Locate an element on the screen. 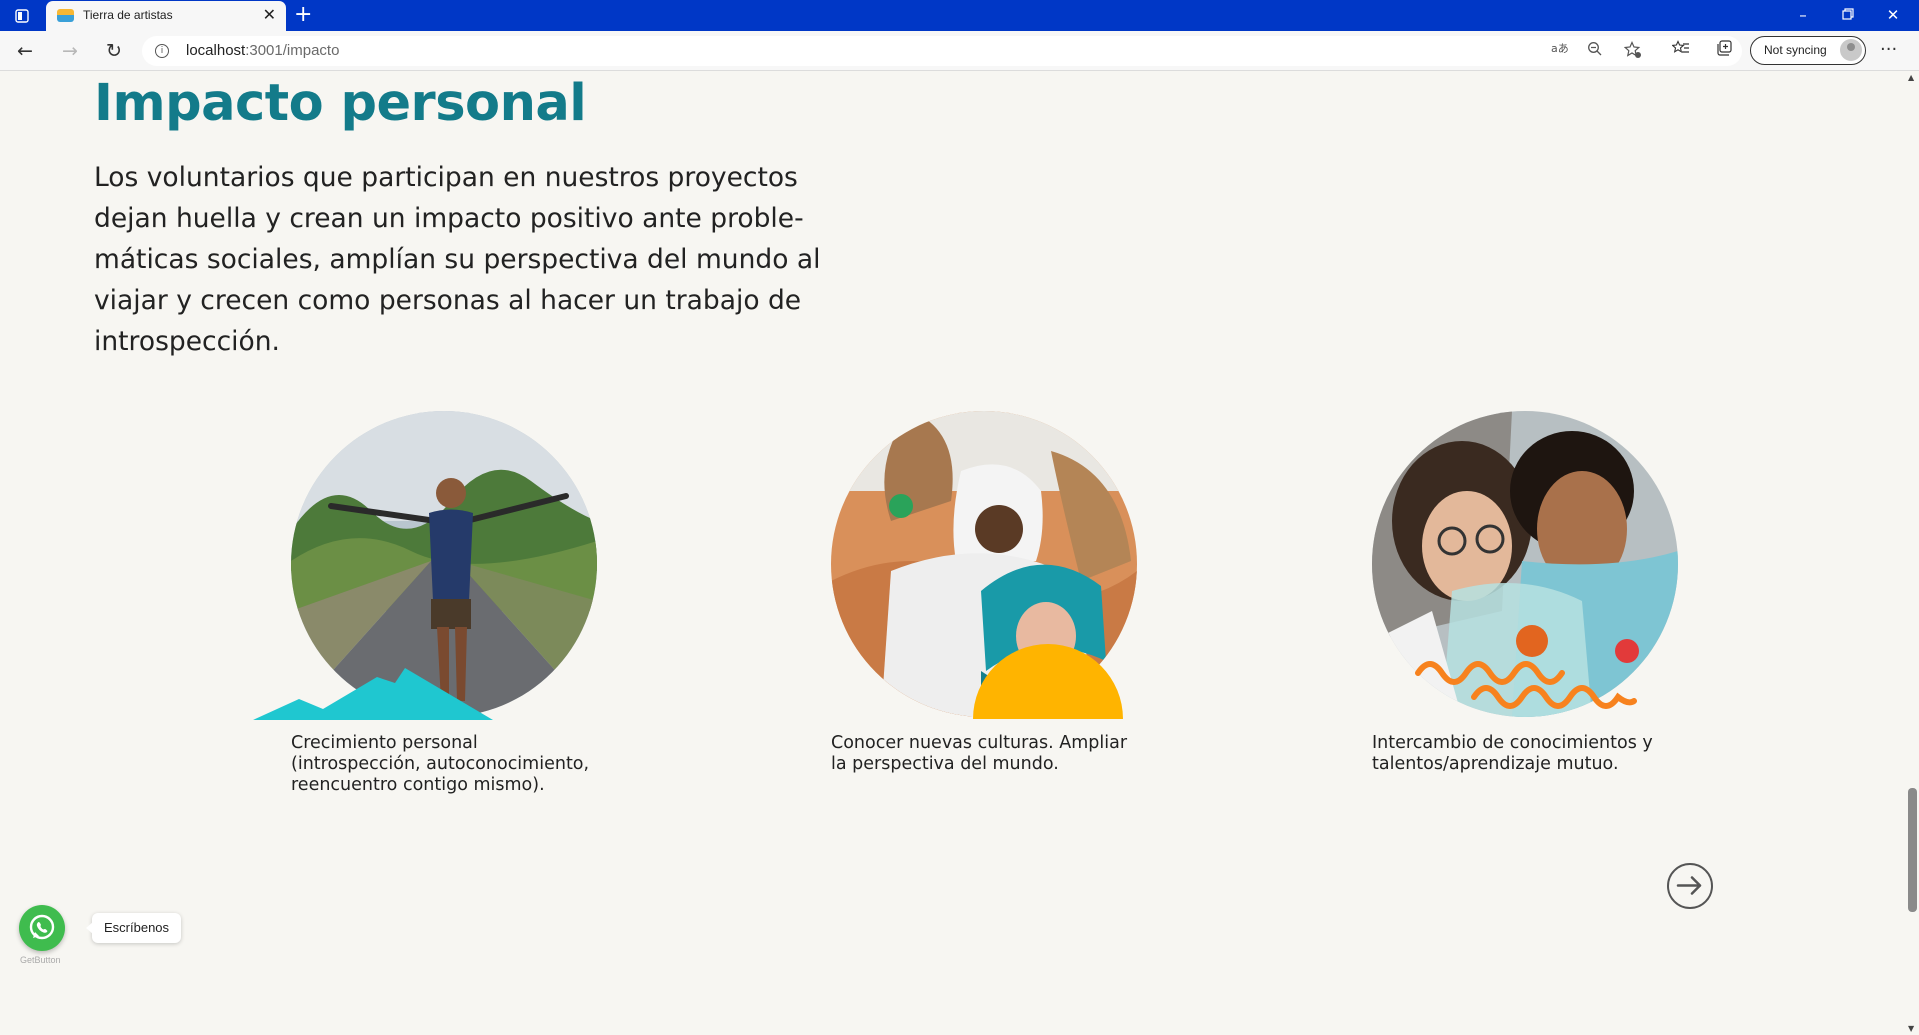 This screenshot has height=1035, width=1919. caption-line: talentos/aprendizaje mutuo. is located at coordinates (1495, 764).